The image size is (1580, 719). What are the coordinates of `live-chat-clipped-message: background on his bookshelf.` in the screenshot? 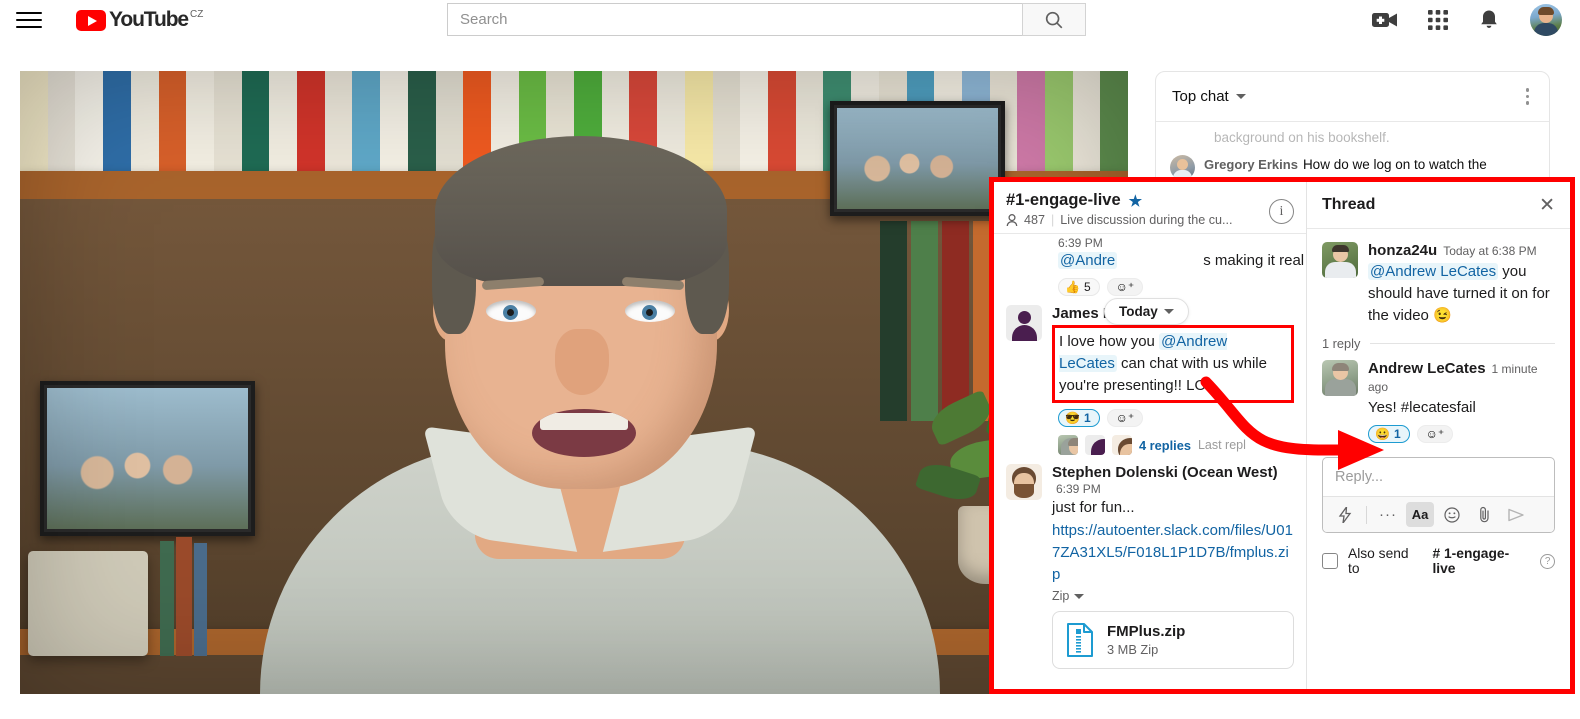 It's located at (1302, 137).